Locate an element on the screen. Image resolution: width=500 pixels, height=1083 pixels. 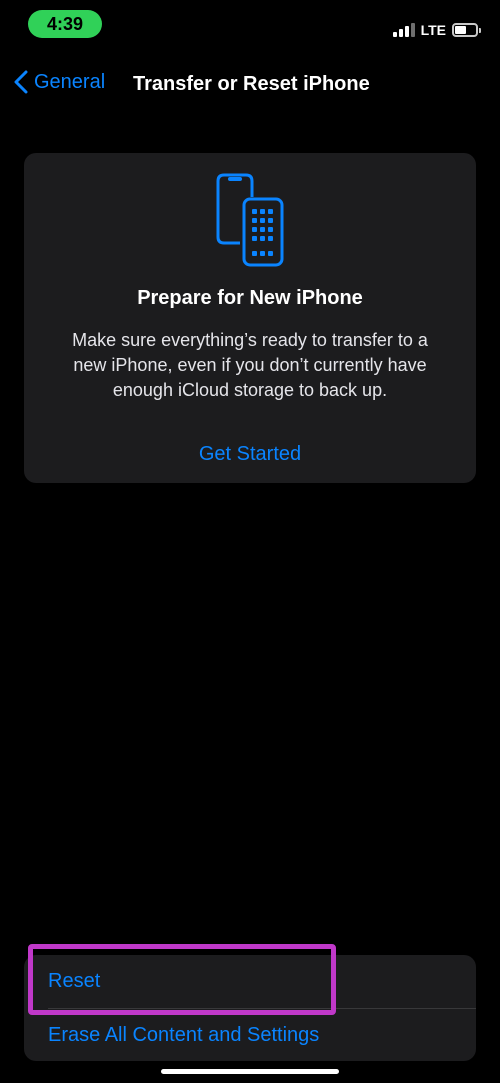
reset-row: Reset is located at coordinates (250, 981).